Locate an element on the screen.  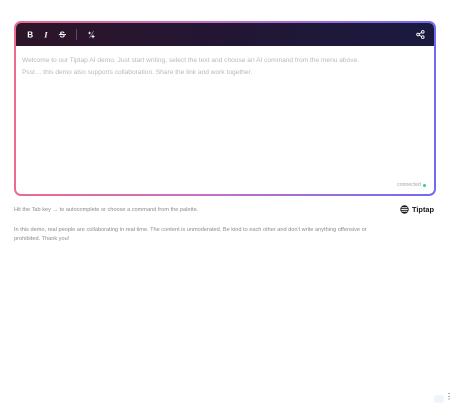
editor-toolbar: B I S is located at coordinates (225, 34).